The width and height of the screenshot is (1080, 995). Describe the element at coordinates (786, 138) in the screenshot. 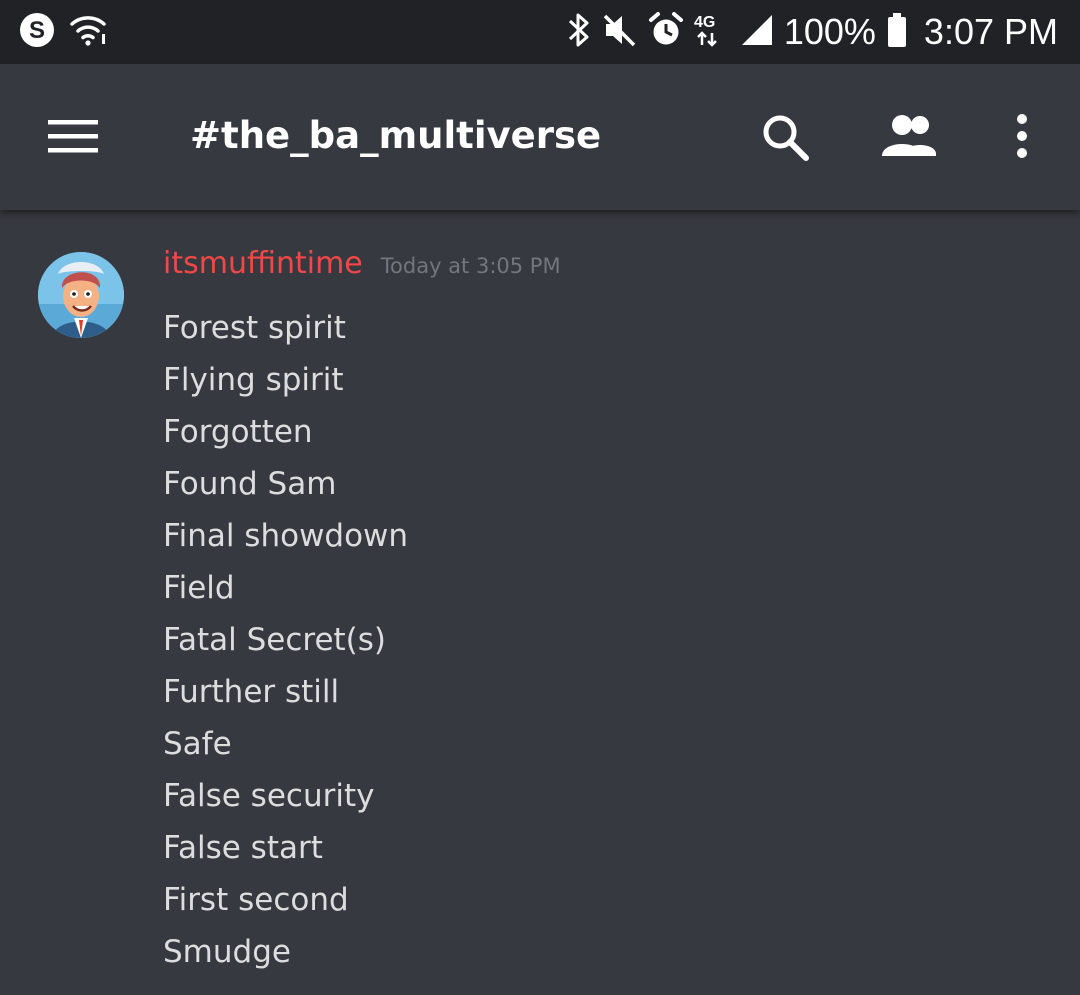

I see `search-icon` at that location.